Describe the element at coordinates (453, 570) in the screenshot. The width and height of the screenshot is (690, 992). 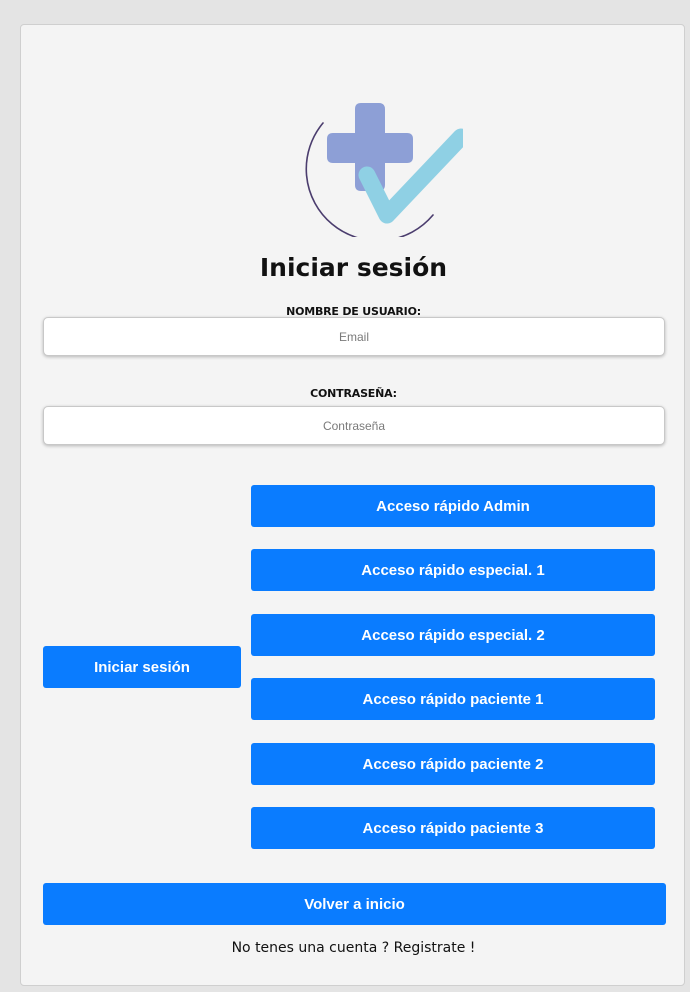
I see `quick-access-specialist-1-button: Acceso rápido especial. 1` at that location.